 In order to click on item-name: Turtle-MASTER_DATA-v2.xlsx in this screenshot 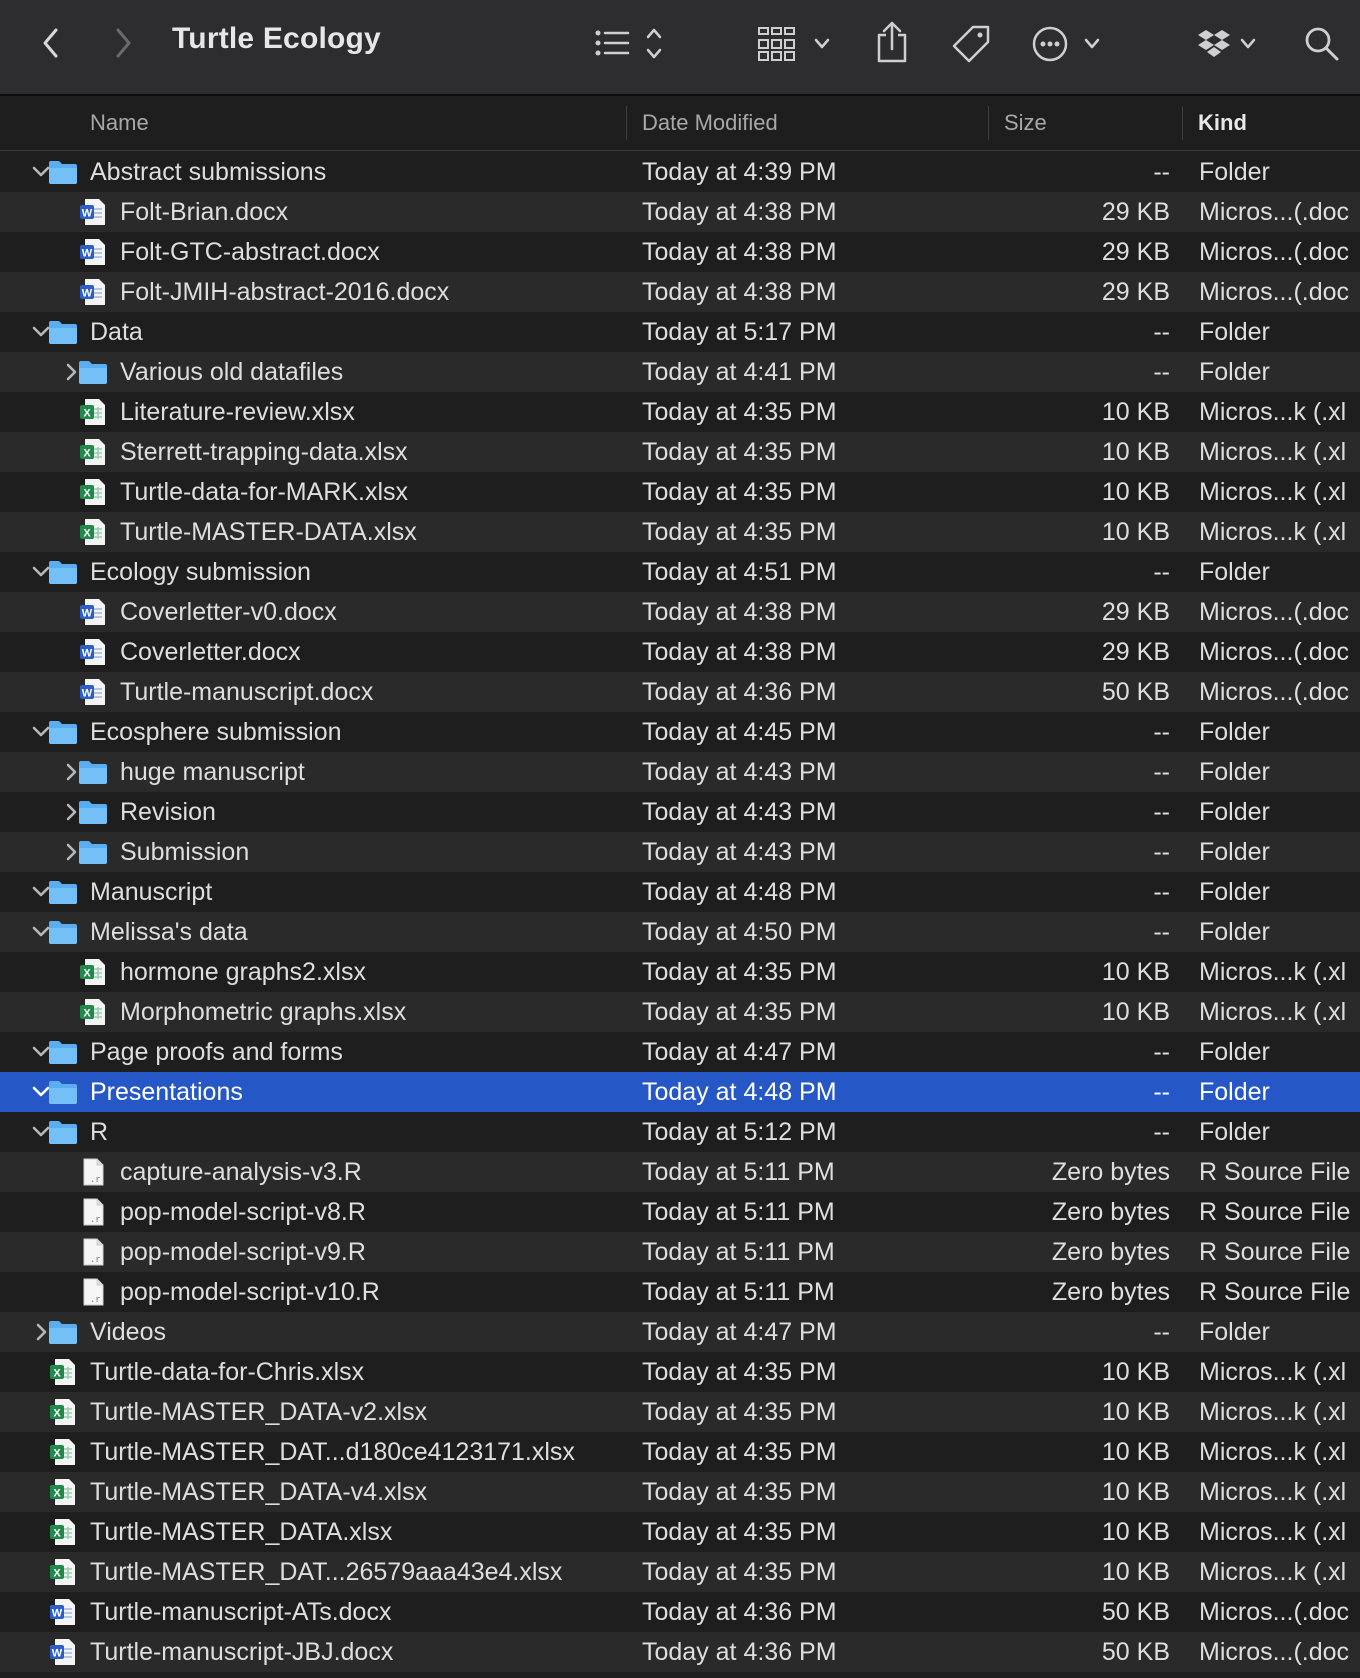, I will do `click(259, 1412)`.